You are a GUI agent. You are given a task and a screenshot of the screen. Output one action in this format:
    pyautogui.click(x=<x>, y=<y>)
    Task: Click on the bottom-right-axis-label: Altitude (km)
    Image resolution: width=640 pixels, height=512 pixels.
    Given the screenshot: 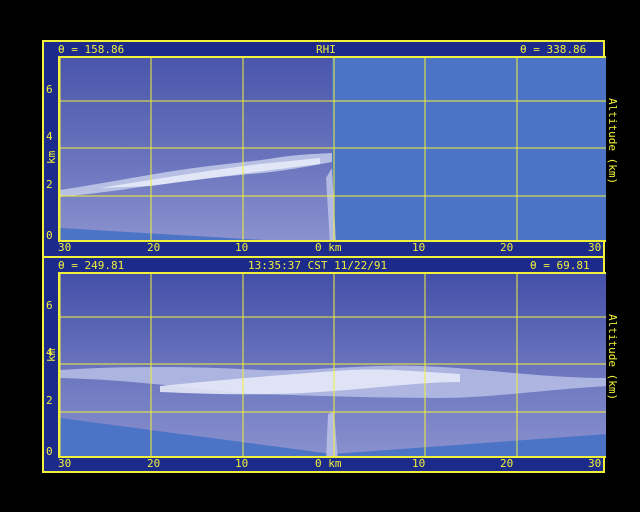 What is the action you would take?
    pyautogui.click(x=612, y=357)
    